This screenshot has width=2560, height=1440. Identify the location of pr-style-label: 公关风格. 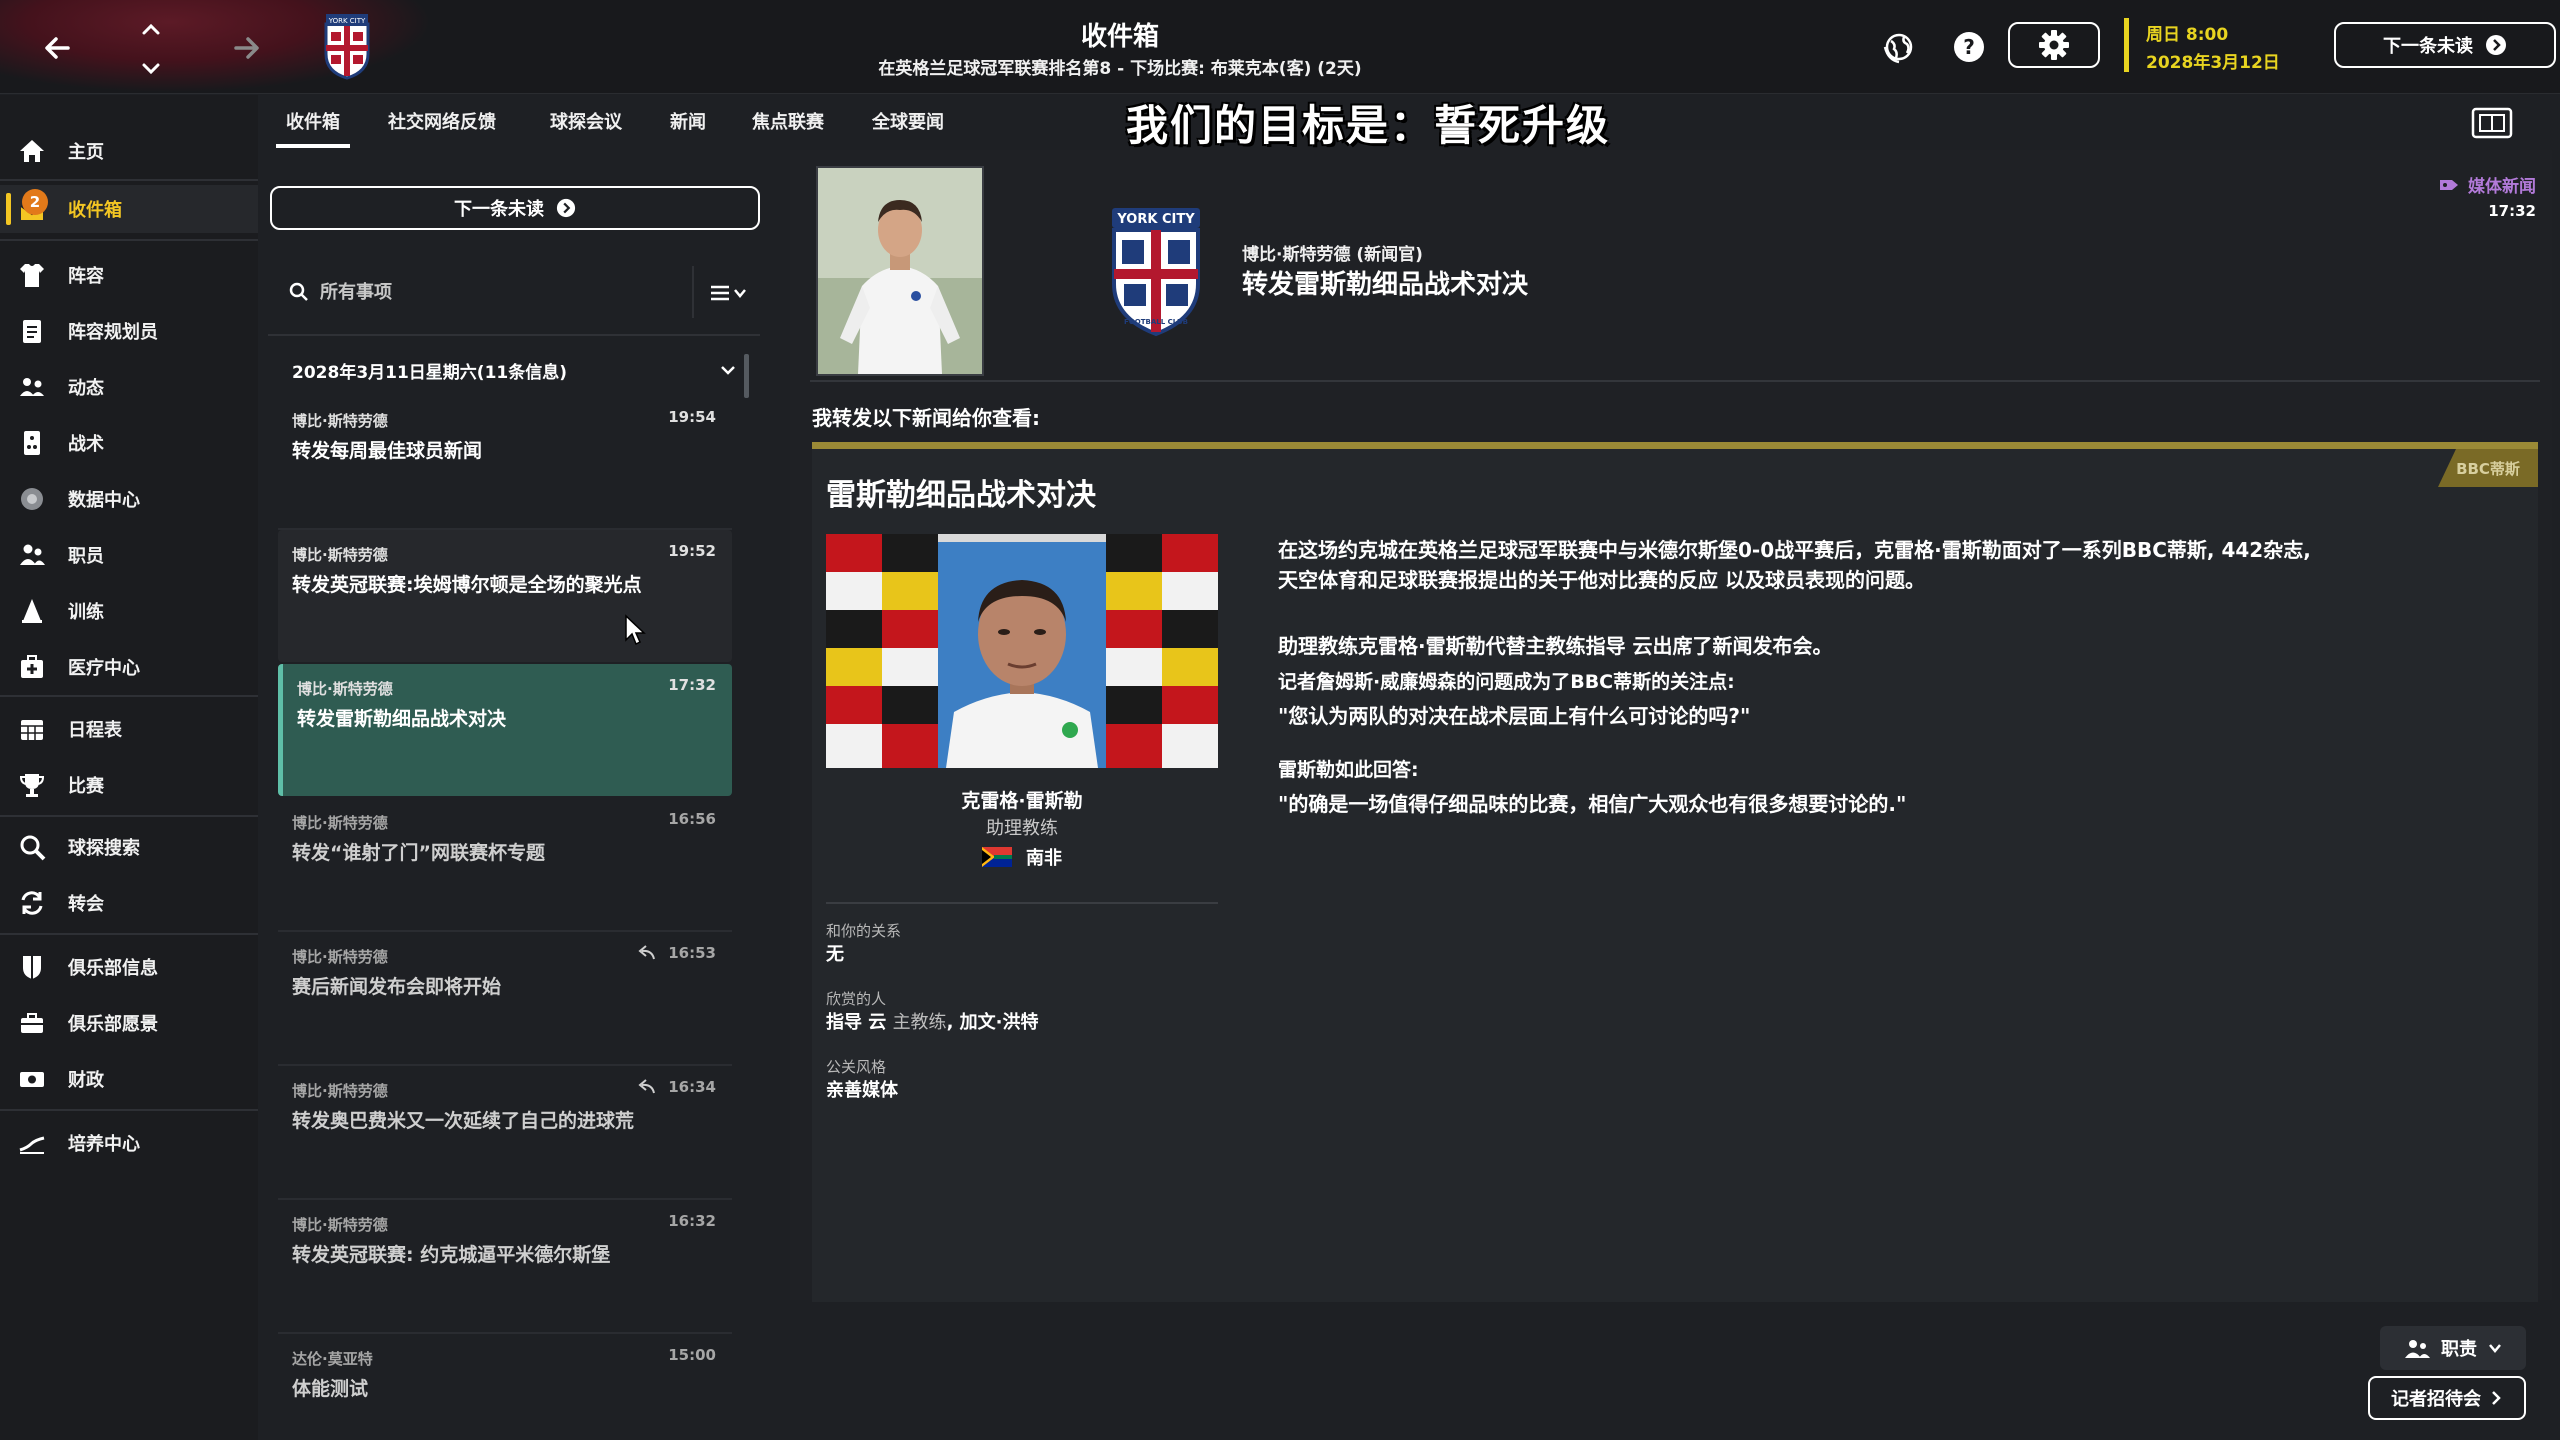
(856, 1067).